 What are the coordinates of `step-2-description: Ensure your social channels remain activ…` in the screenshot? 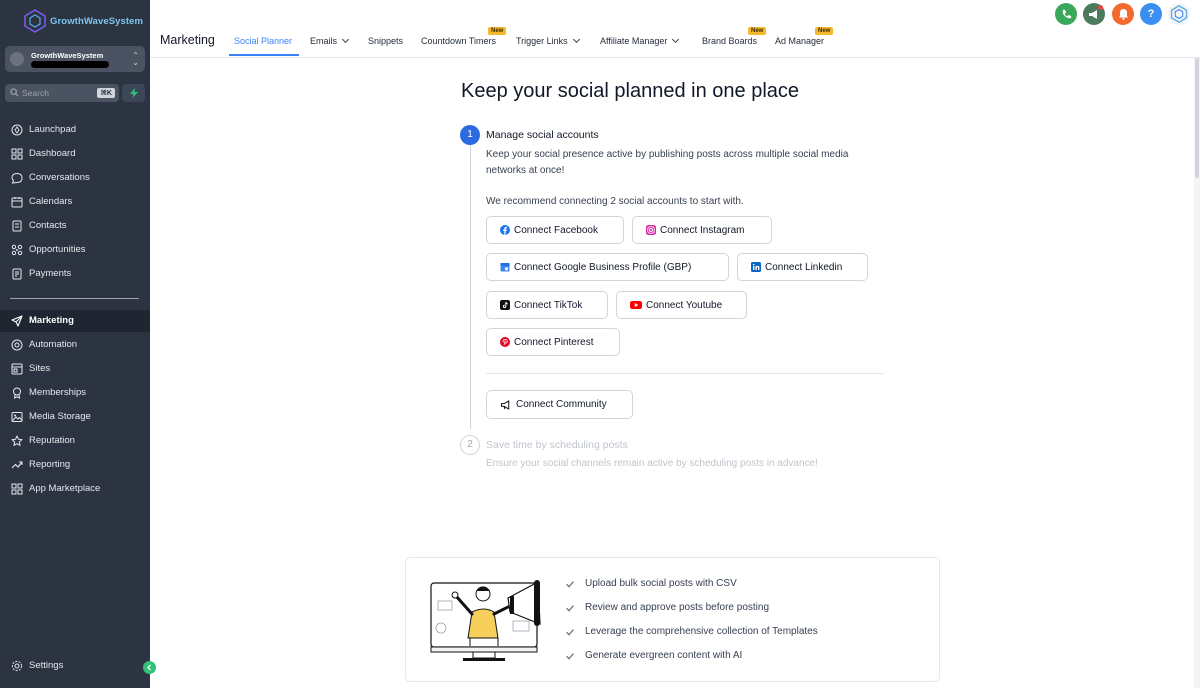 It's located at (652, 463).